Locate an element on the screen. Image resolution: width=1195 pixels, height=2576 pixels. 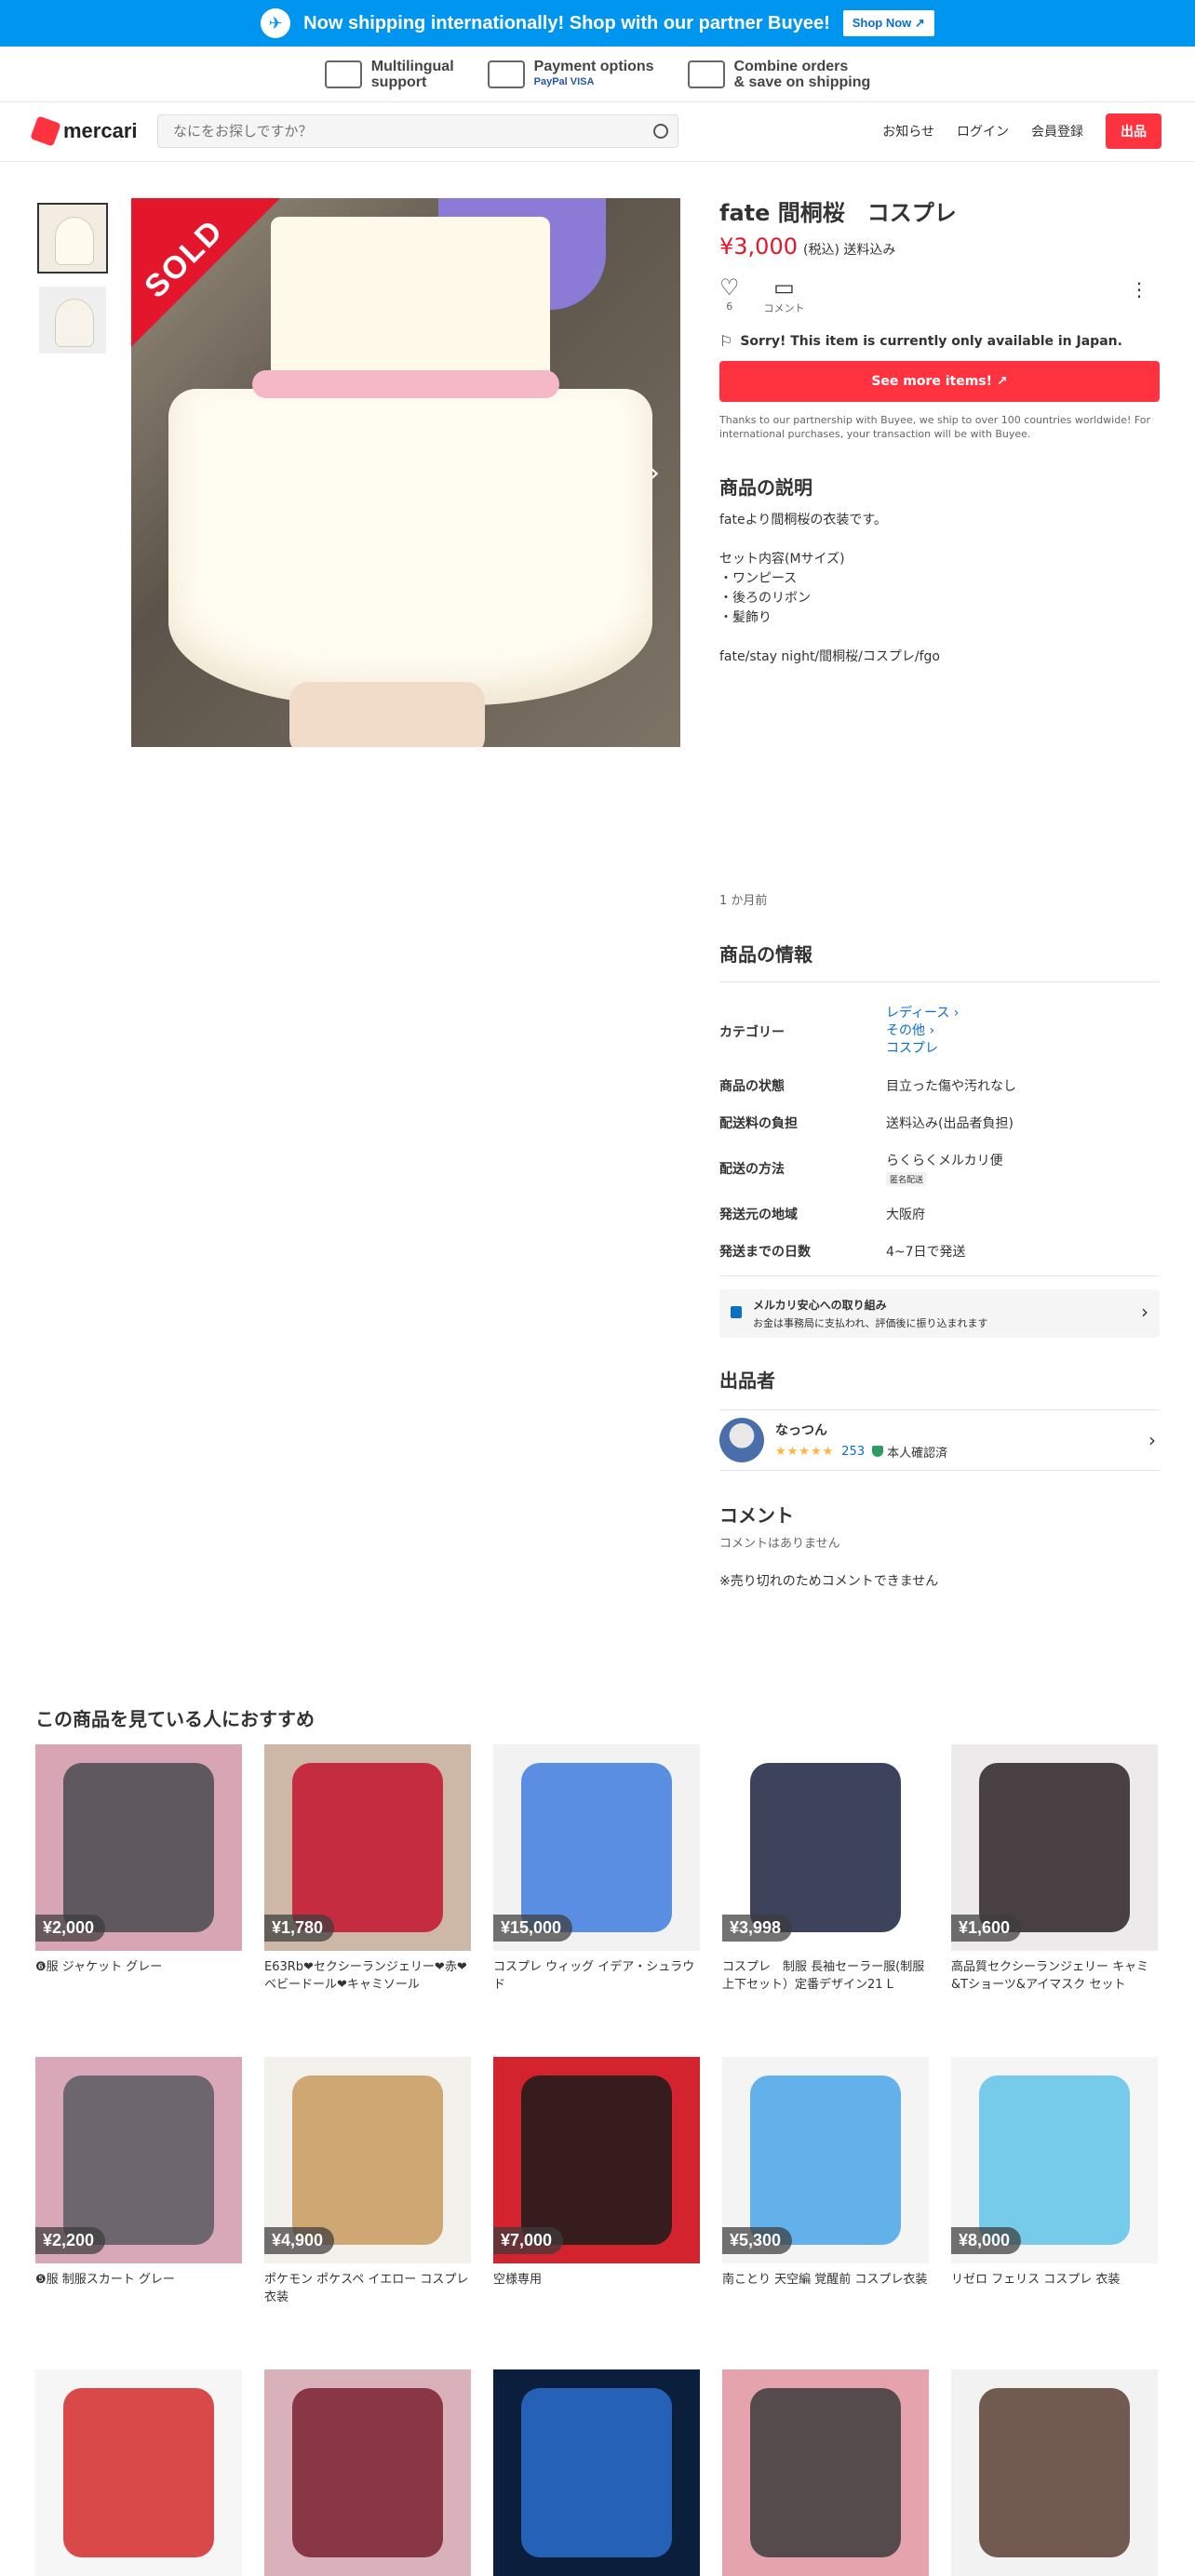
shipping-method-value: らくらくメルカリ便 is located at coordinates (944, 1161).